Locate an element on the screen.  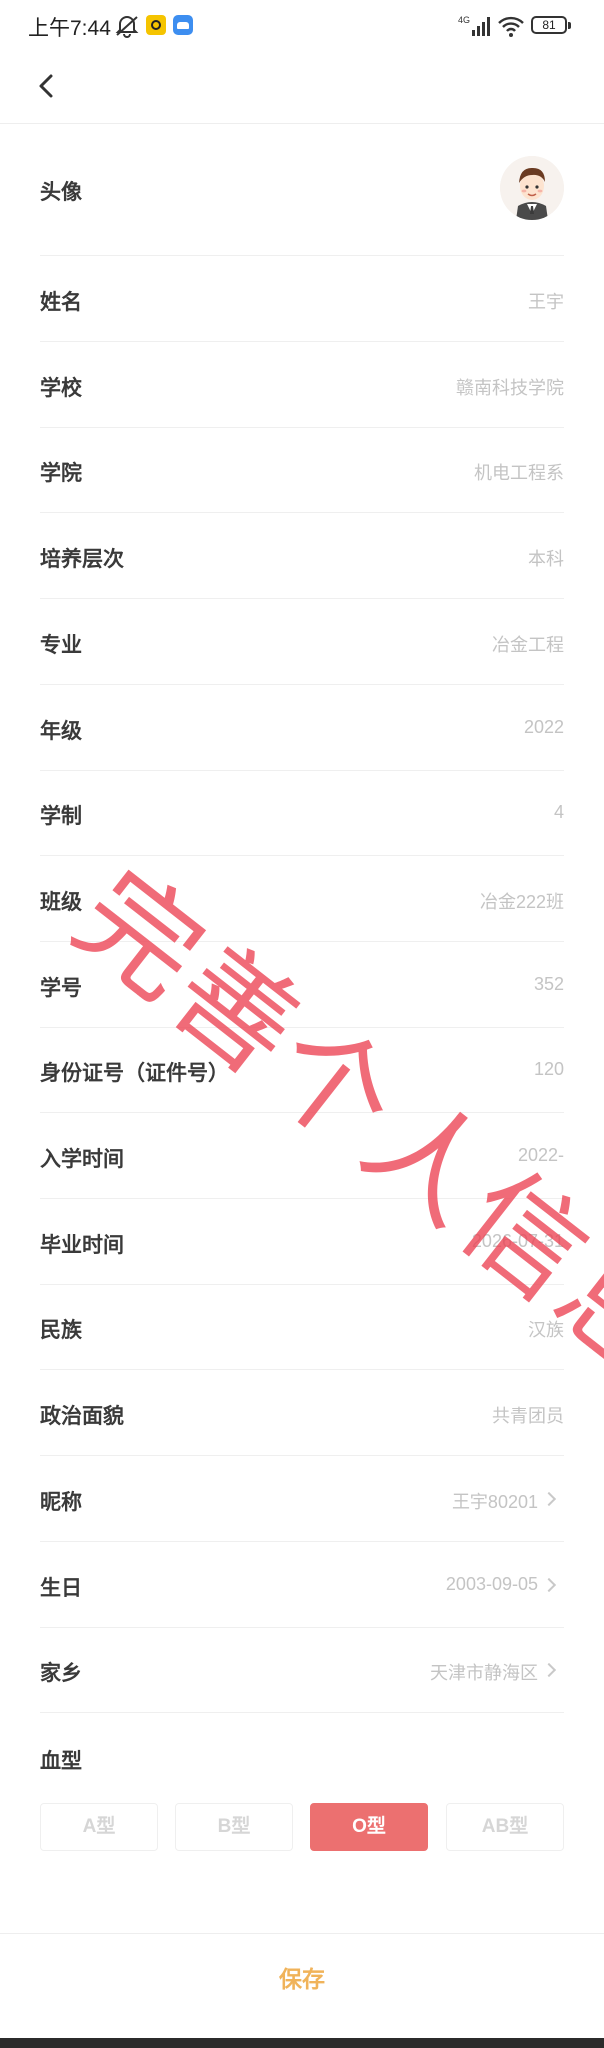
profile-field-row: 昵称 王宇80201 is located at coordinates (302, 1499).